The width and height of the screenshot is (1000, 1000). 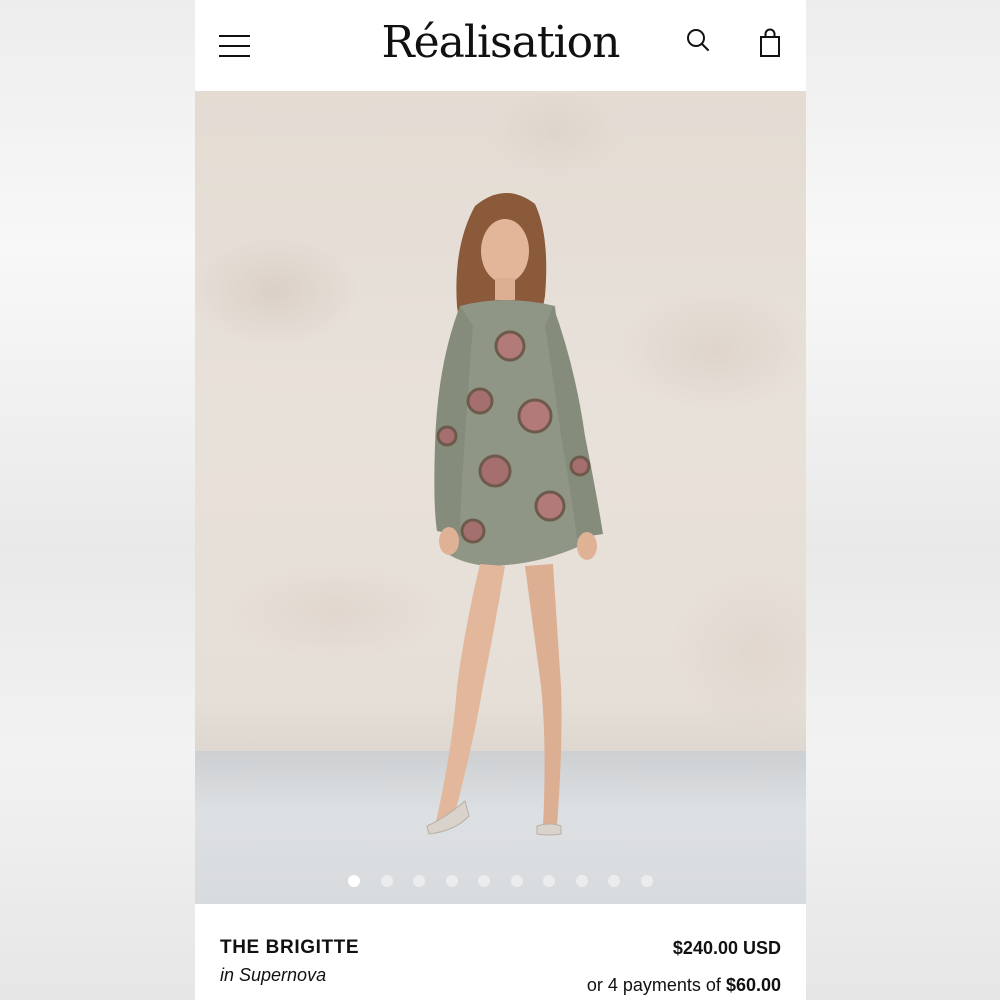 I want to click on site-header: Réalisation, so click(x=500, y=45).